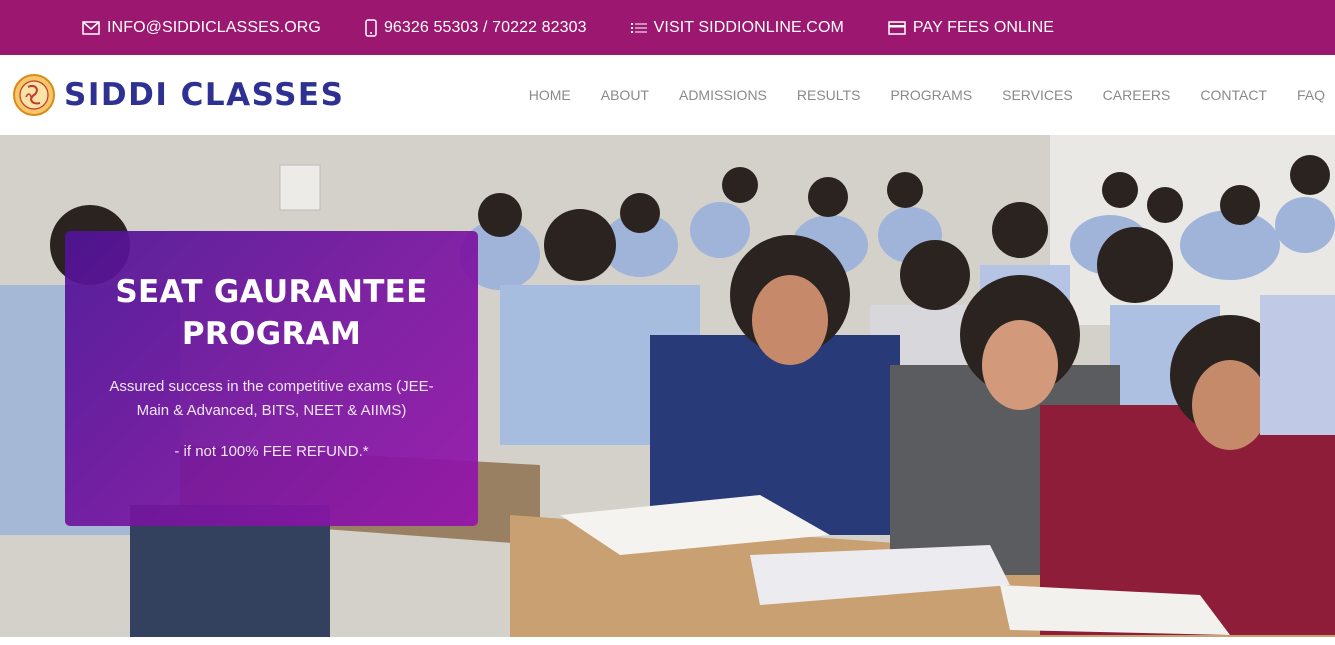  What do you see at coordinates (829, 95) in the screenshot?
I see `menu-item-results: RESULTS` at bounding box center [829, 95].